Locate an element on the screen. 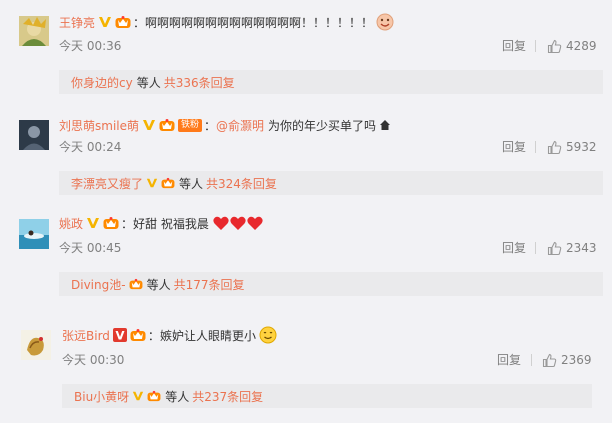 The height and width of the screenshot is (423, 612). sub-reply-user: 李漂亮又瘦了 is located at coordinates (107, 183).